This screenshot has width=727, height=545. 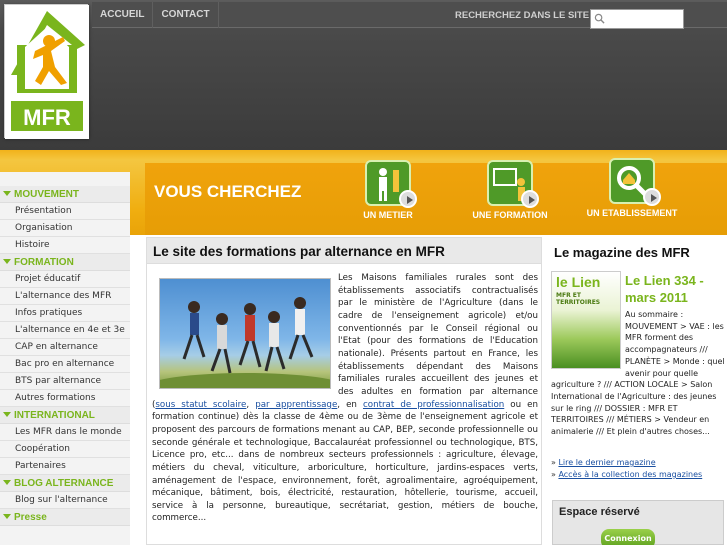 What do you see at coordinates (186, 15) in the screenshot?
I see `nav-contact: CONTACT` at bounding box center [186, 15].